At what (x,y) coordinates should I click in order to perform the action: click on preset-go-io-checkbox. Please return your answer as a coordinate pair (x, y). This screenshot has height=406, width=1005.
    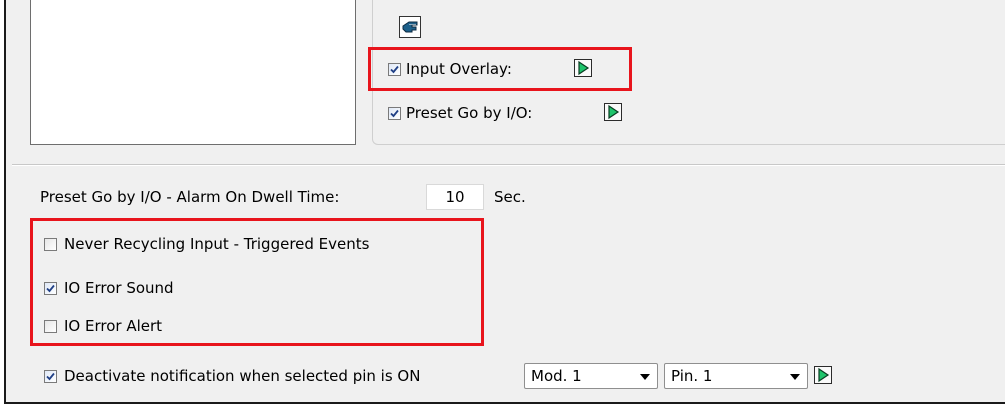
    Looking at the image, I should click on (394, 113).